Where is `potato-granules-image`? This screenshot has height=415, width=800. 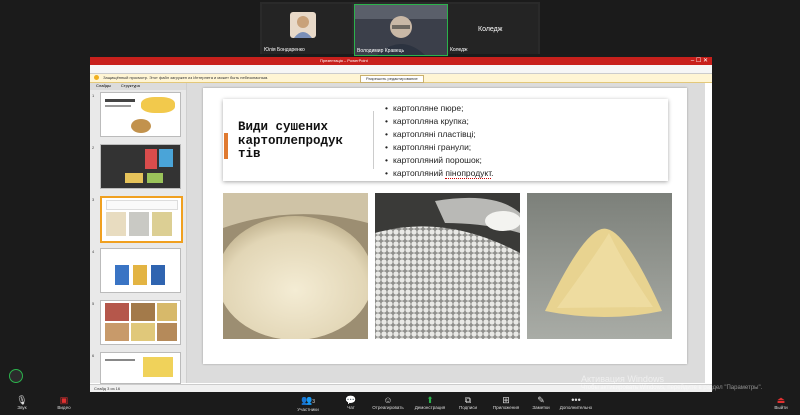
potato-granules-image is located at coordinates (447, 266).